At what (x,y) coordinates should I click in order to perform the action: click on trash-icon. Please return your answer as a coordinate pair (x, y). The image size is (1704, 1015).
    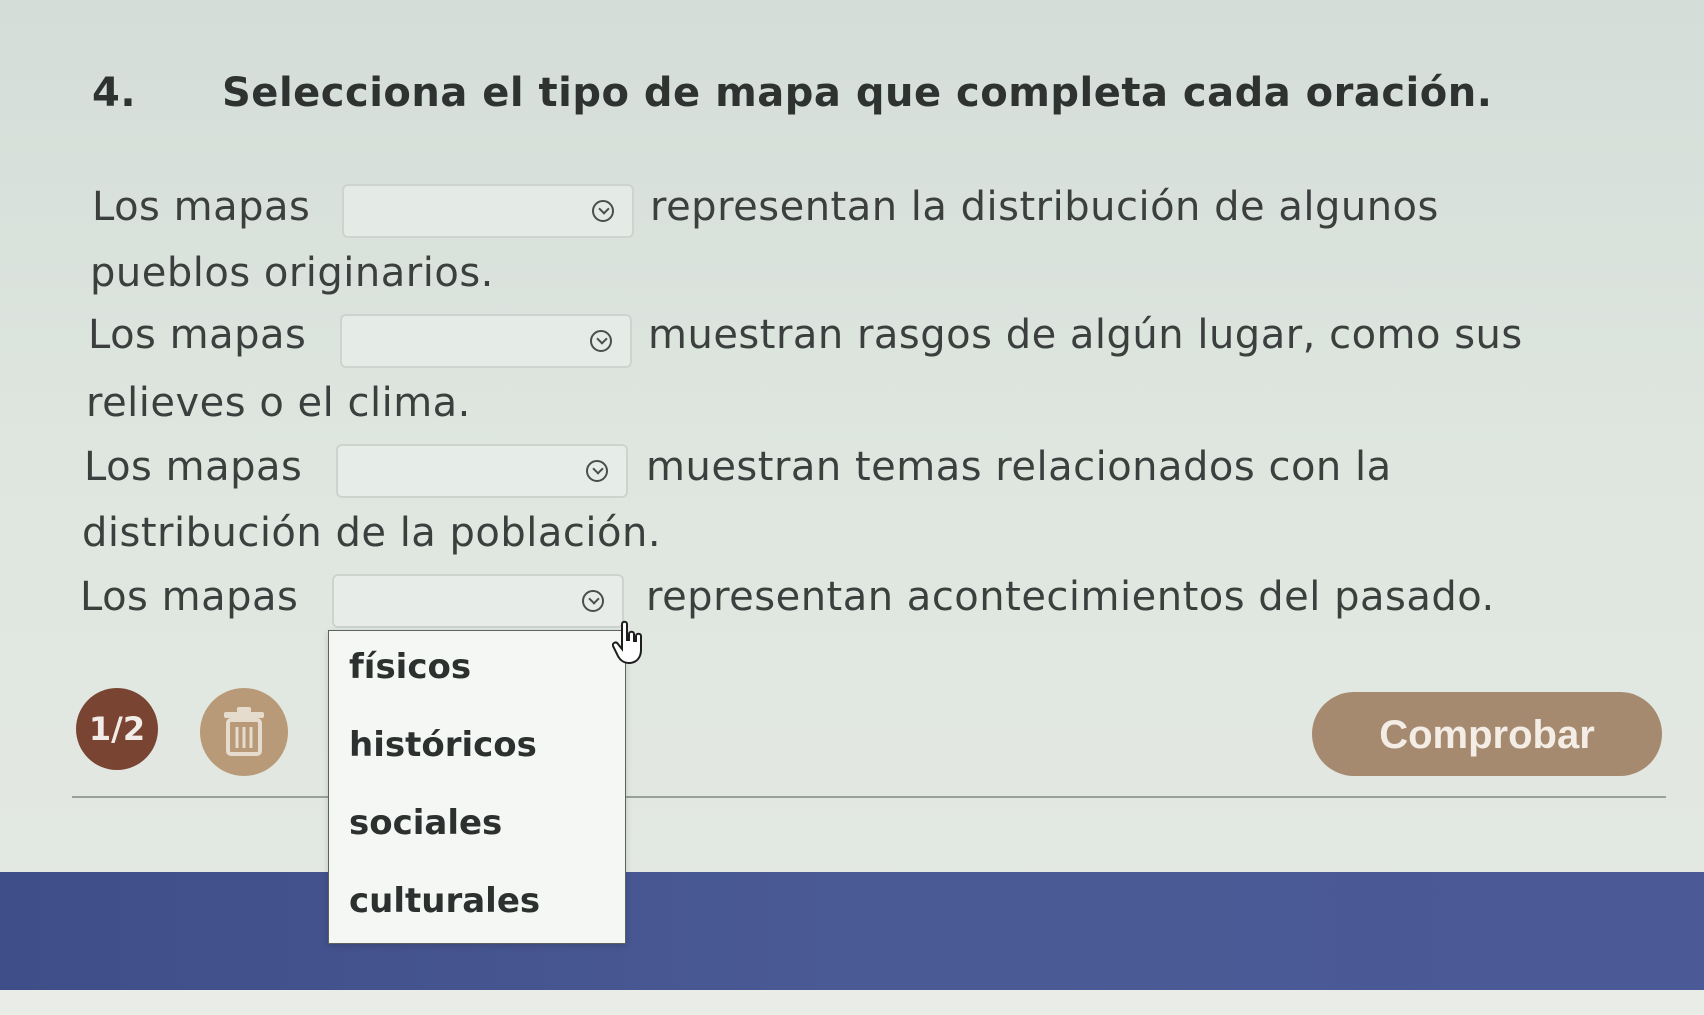
    Looking at the image, I should click on (244, 731).